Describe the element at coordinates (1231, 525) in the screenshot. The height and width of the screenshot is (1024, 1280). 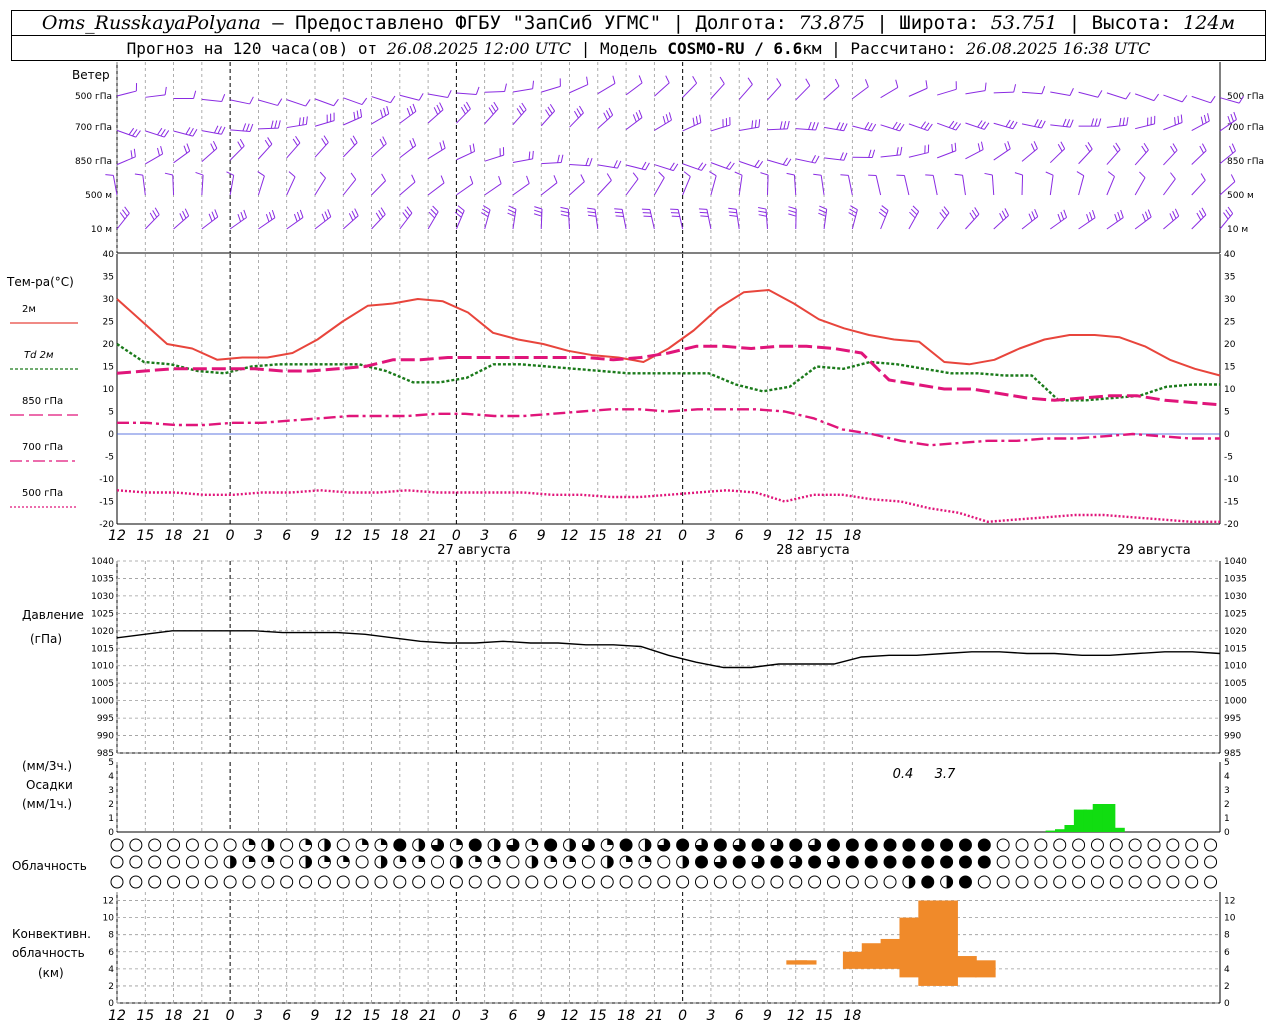
I see `temp-tick-right: -20` at that location.